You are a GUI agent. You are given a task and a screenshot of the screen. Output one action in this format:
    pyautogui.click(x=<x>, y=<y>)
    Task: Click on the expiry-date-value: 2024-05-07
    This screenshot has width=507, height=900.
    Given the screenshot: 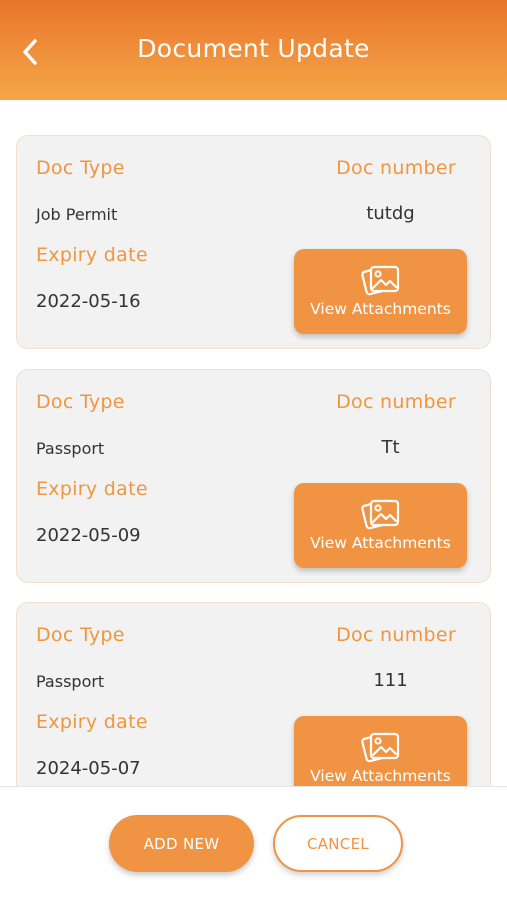 What is the action you would take?
    pyautogui.click(x=88, y=768)
    